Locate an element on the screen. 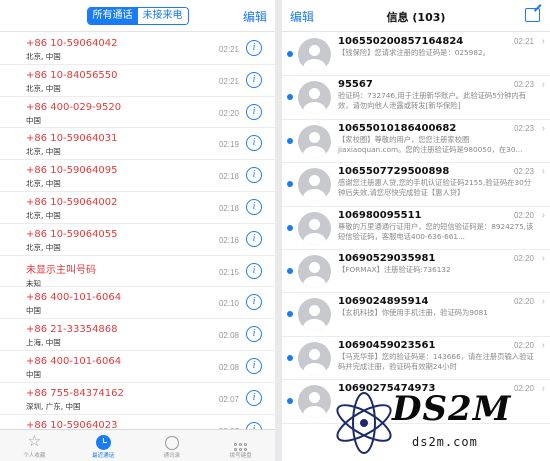  tab-contacts: 通讯录 is located at coordinates (172, 445).